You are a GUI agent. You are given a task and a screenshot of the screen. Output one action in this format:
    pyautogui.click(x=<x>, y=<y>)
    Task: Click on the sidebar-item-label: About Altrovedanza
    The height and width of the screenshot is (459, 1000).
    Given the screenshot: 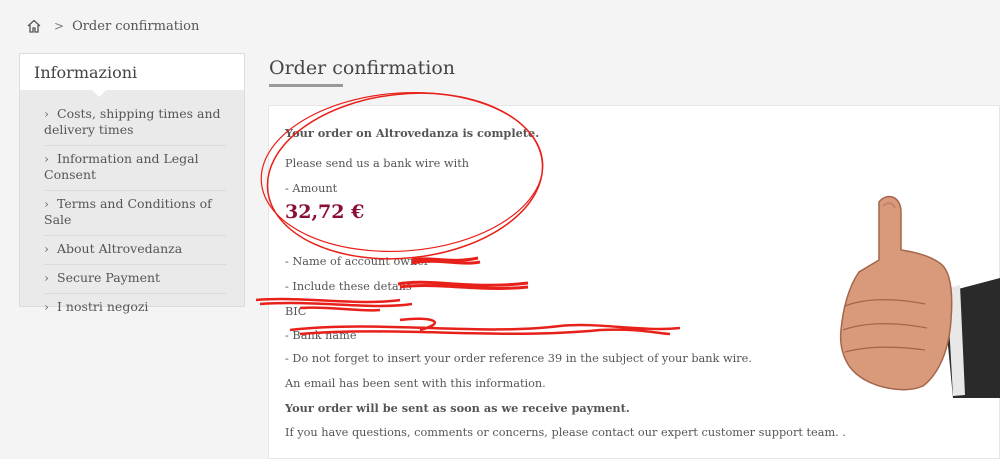 What is the action you would take?
    pyautogui.click(x=120, y=248)
    